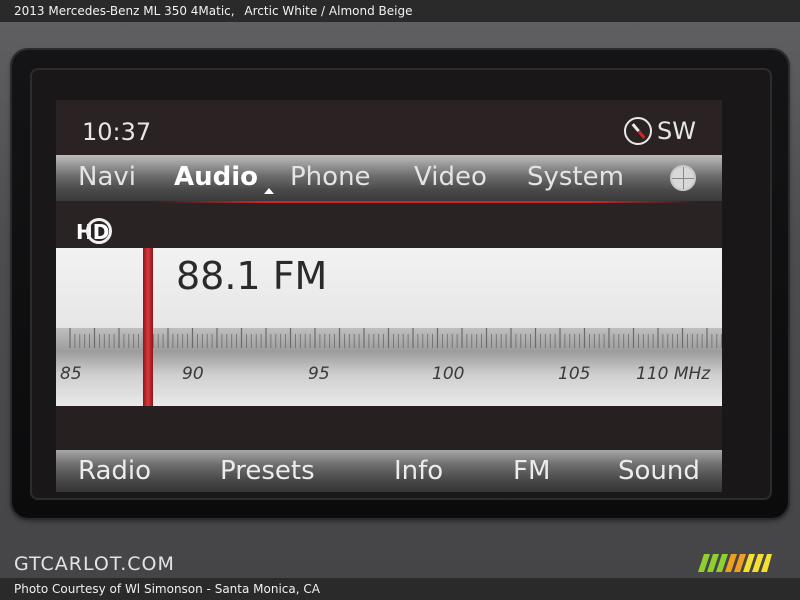 The width and height of the screenshot is (800, 600). Describe the element at coordinates (252, 276) in the screenshot. I see `current-frequency: 88.1 FM` at that location.